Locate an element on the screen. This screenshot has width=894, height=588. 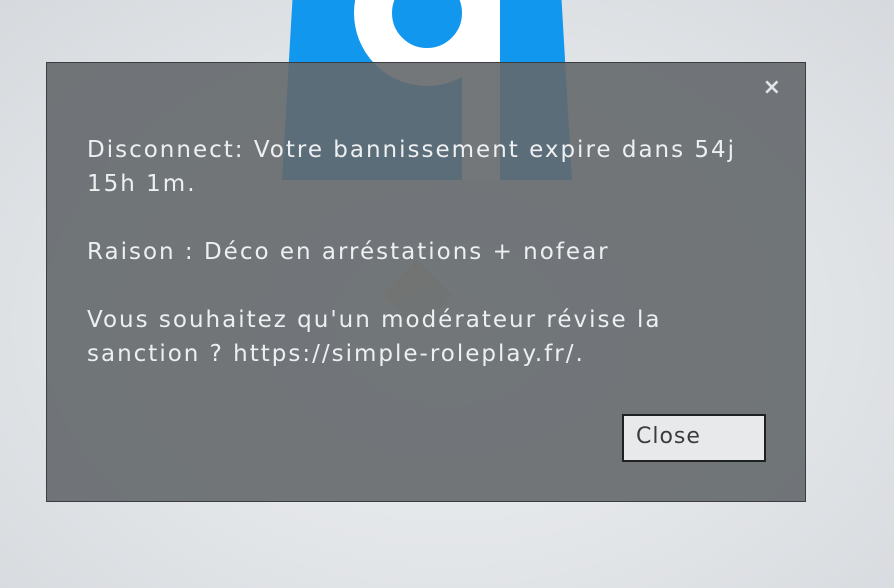
close-button: Close is located at coordinates (694, 438).